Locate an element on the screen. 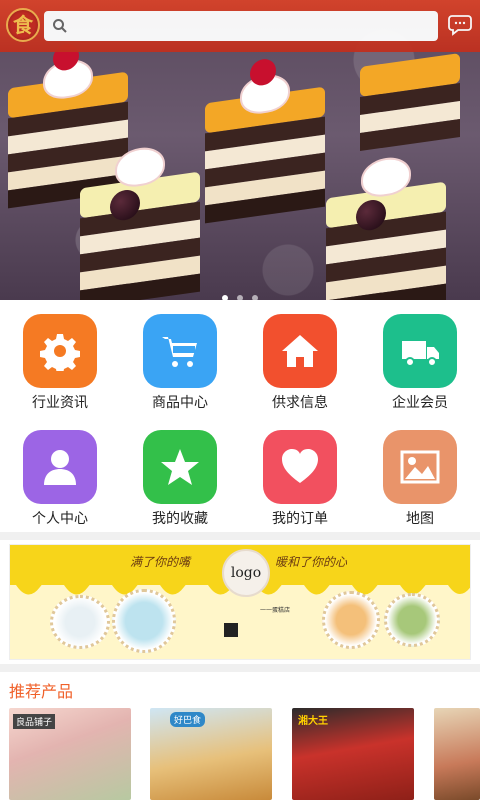  product-card: 良品铺子 is located at coordinates (70, 754).